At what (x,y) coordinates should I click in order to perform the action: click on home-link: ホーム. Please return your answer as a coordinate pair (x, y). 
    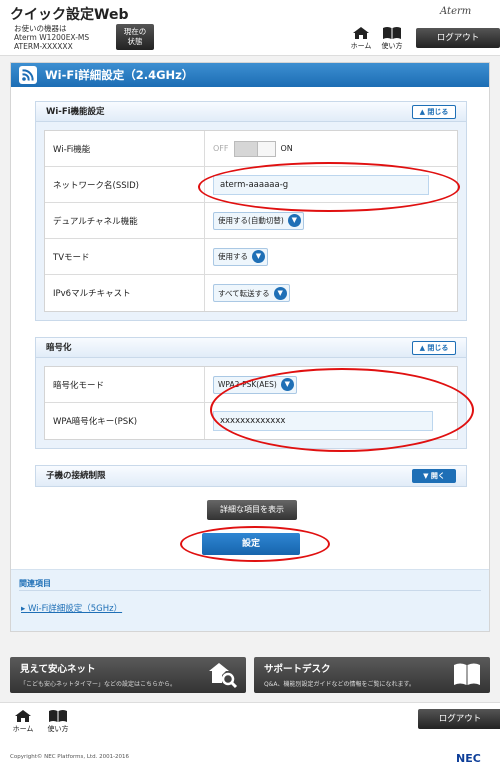
    Looking at the image, I should click on (361, 38).